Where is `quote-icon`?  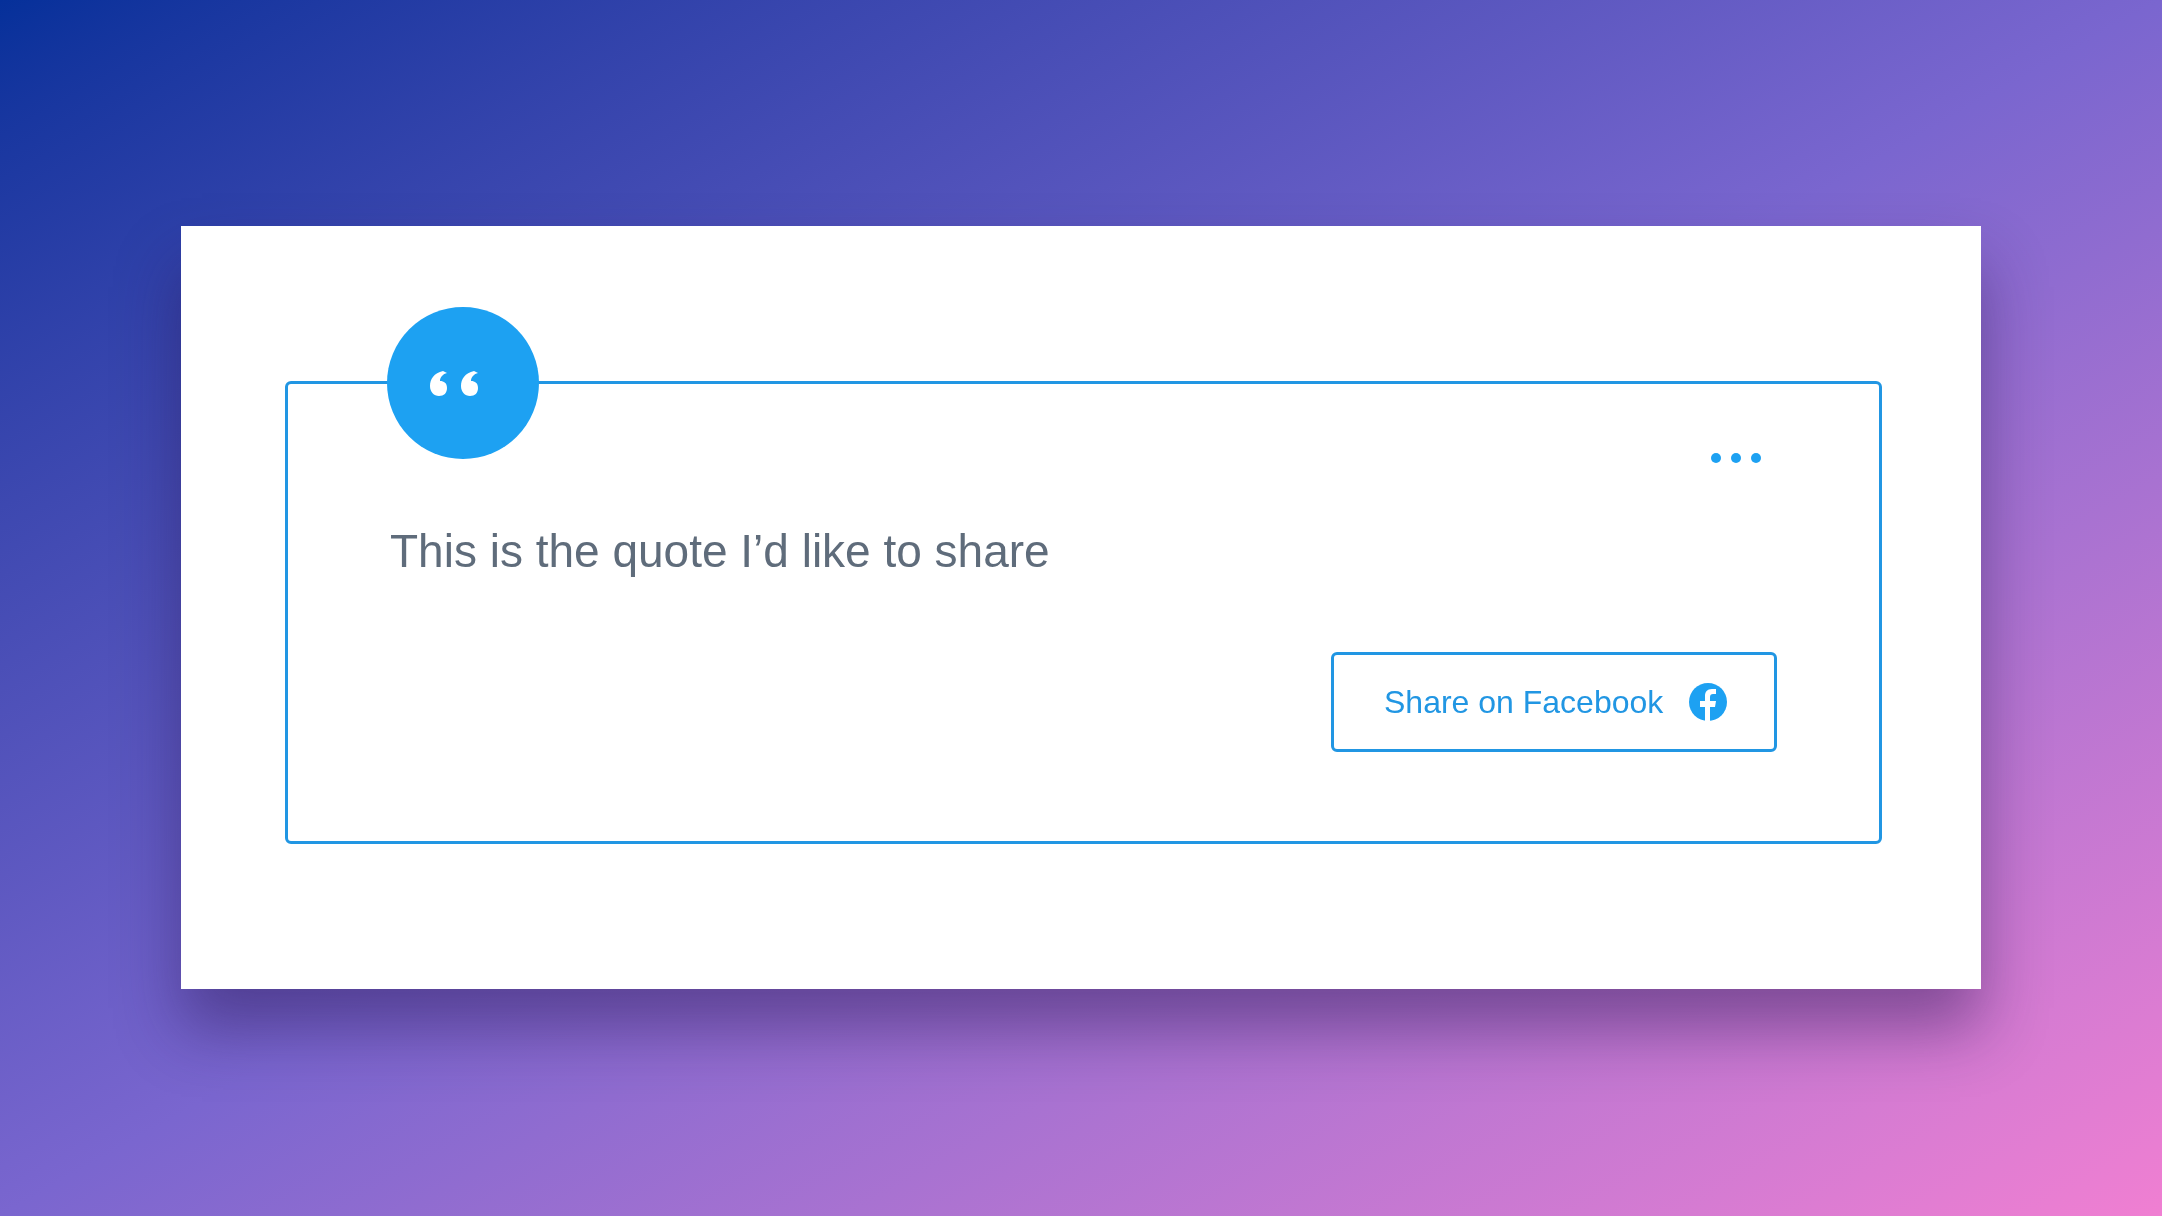 quote-icon is located at coordinates (463, 383).